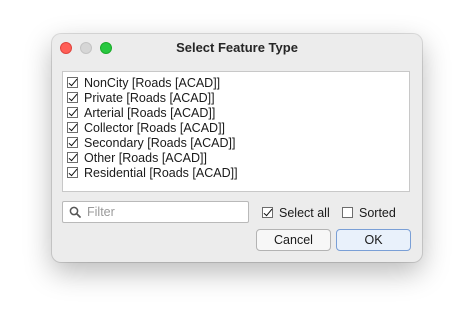 The height and width of the screenshot is (330, 474). What do you see at coordinates (293, 240) in the screenshot?
I see `cancel-button: Cancel` at bounding box center [293, 240].